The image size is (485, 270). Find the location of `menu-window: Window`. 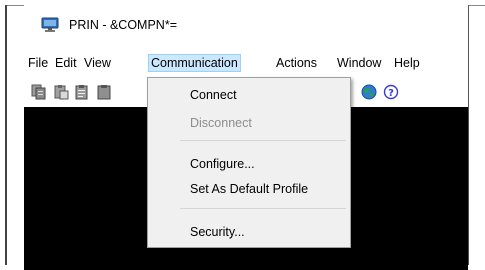

menu-window: Window is located at coordinates (359, 63).